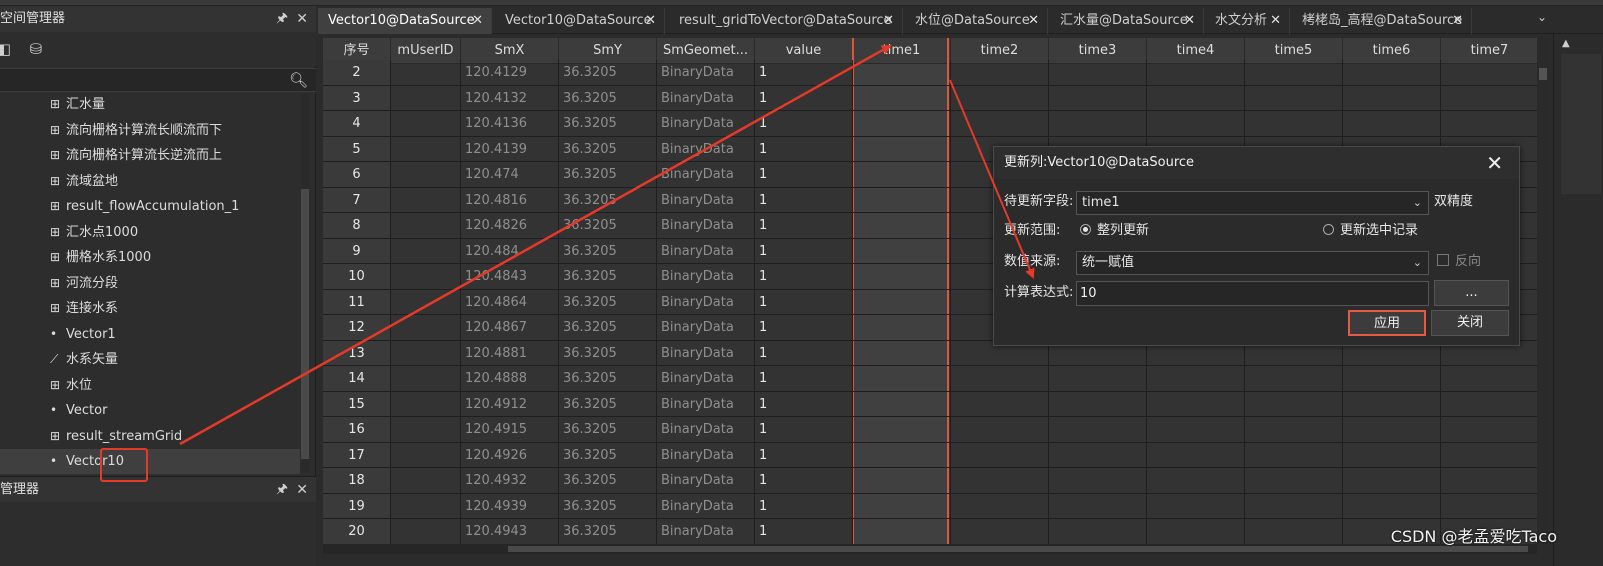  Describe the element at coordinates (136, 130) in the screenshot. I see `tree-item: ⊞ 流向栅格计算流长顺流而下` at that location.